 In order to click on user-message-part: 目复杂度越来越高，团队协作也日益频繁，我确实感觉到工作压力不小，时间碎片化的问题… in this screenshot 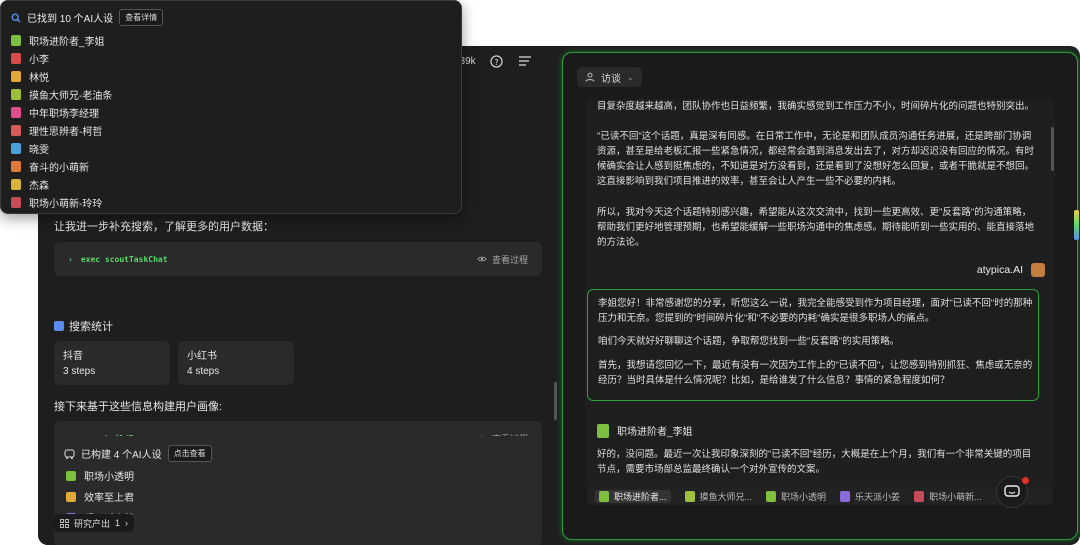, I will do `click(816, 106)`.